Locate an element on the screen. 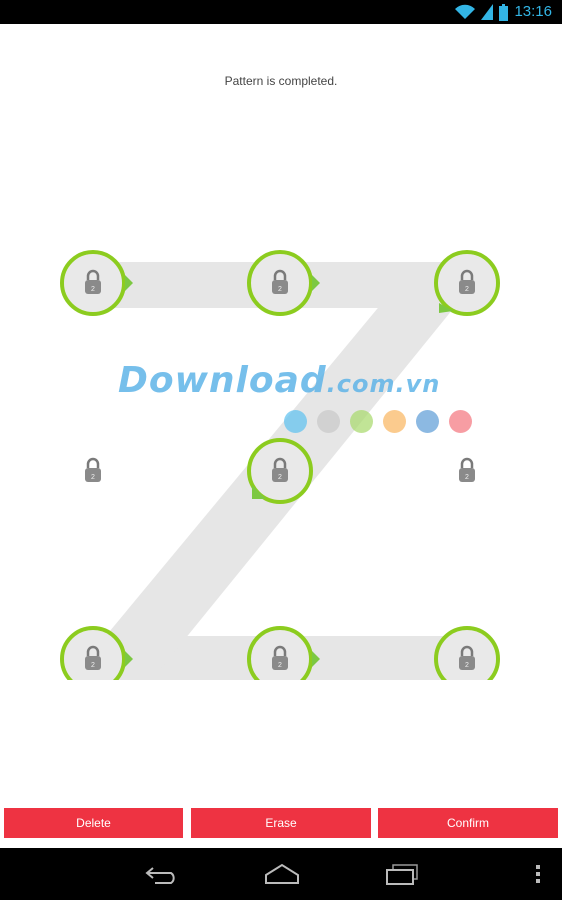  action-buttons: Delete Erase Confirm is located at coordinates (281, 823).